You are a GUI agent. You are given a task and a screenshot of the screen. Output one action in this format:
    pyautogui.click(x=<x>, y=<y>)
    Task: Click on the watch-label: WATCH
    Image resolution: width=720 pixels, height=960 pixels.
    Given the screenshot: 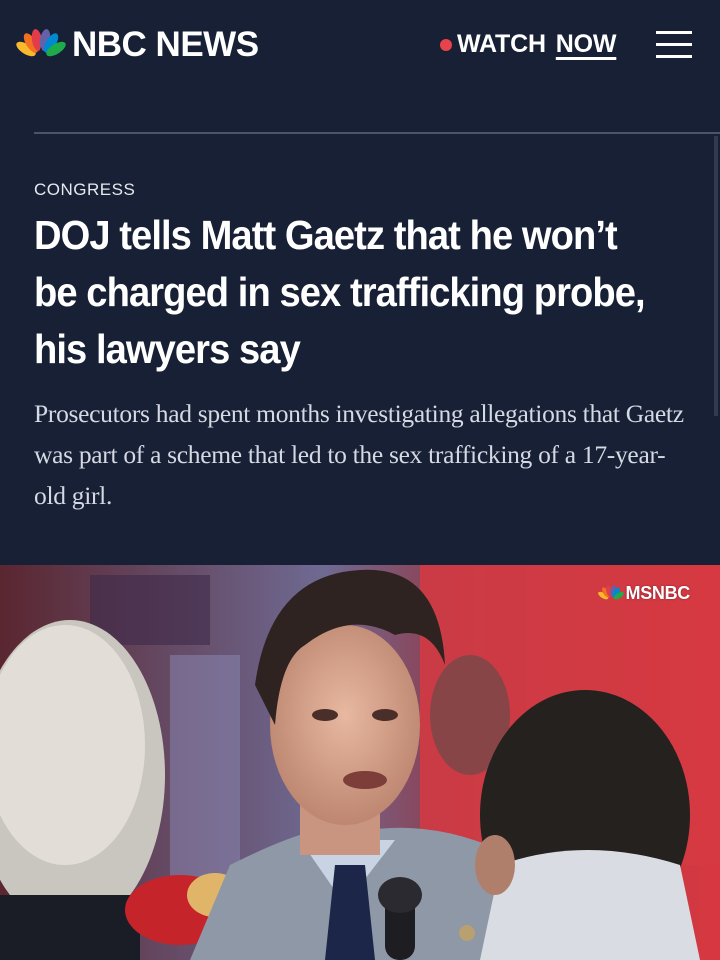 What is the action you would take?
    pyautogui.click(x=501, y=44)
    